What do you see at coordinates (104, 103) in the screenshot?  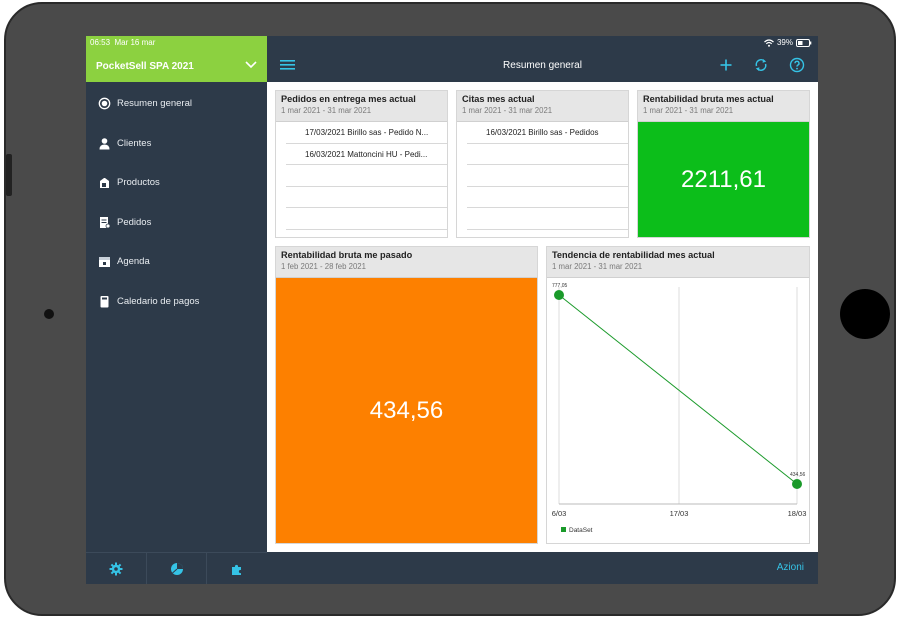 I see `radio-selected-icon` at bounding box center [104, 103].